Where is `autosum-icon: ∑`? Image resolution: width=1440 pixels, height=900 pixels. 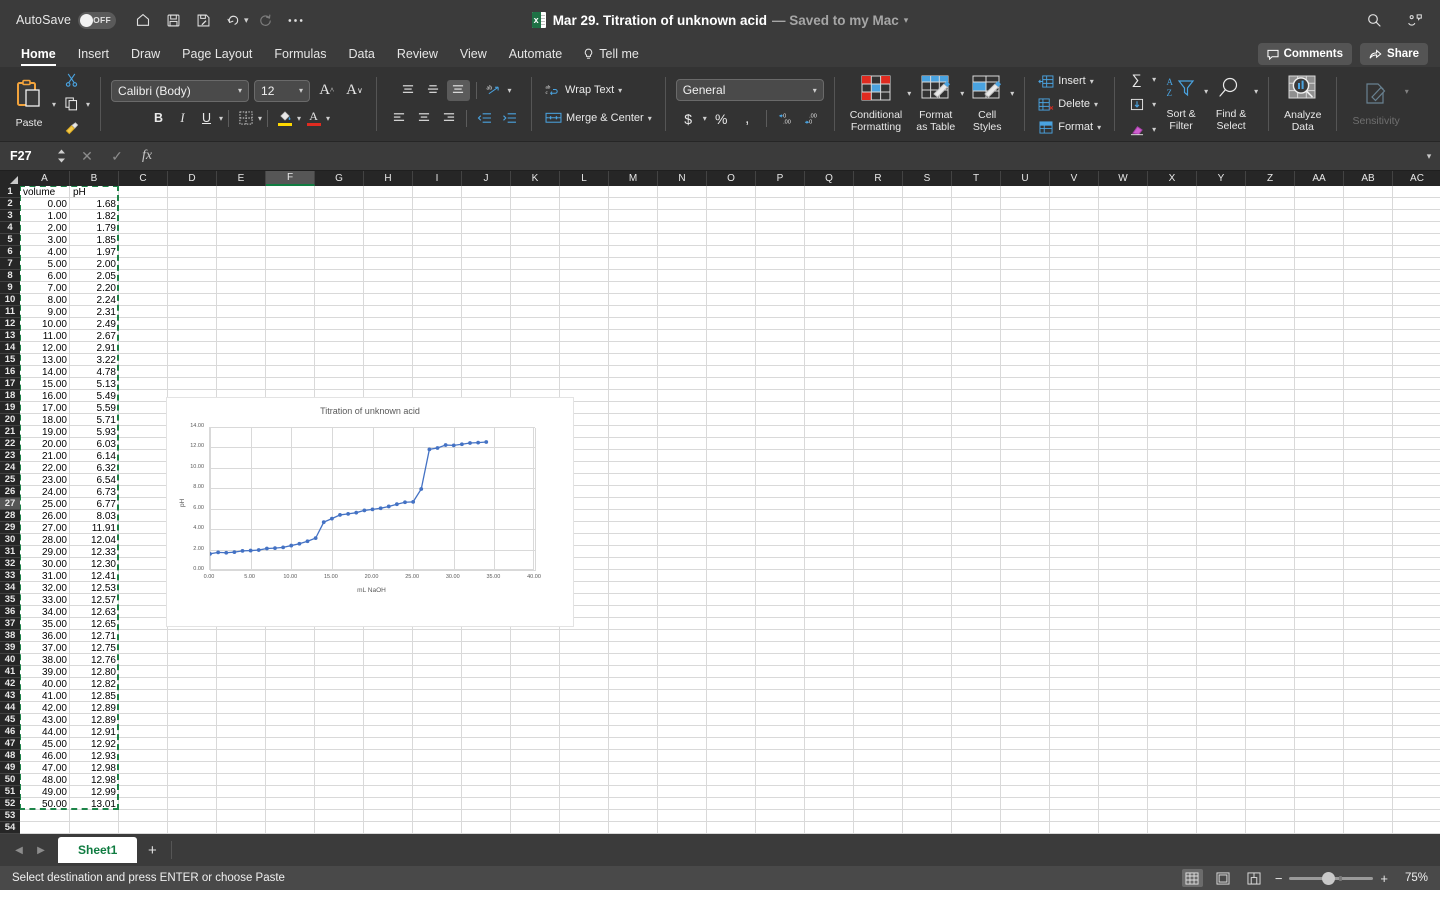 autosum-icon: ∑ is located at coordinates (1136, 79).